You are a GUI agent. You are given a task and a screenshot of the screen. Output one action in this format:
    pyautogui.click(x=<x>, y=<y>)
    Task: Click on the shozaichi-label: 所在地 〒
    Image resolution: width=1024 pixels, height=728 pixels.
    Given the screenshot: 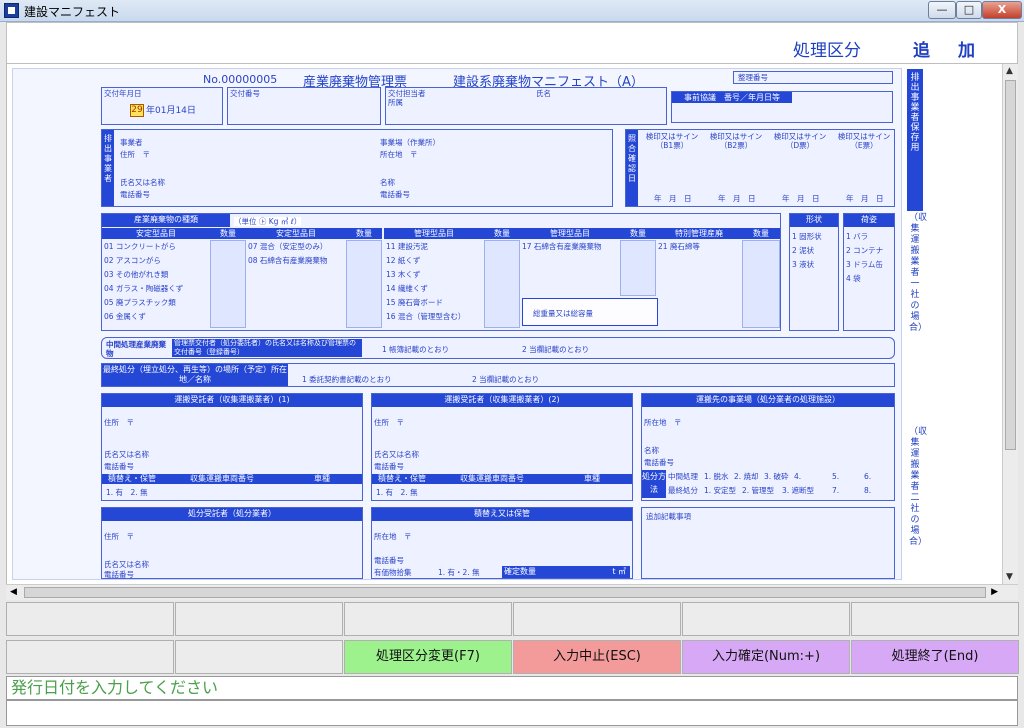 What is the action you would take?
    pyautogui.click(x=399, y=154)
    